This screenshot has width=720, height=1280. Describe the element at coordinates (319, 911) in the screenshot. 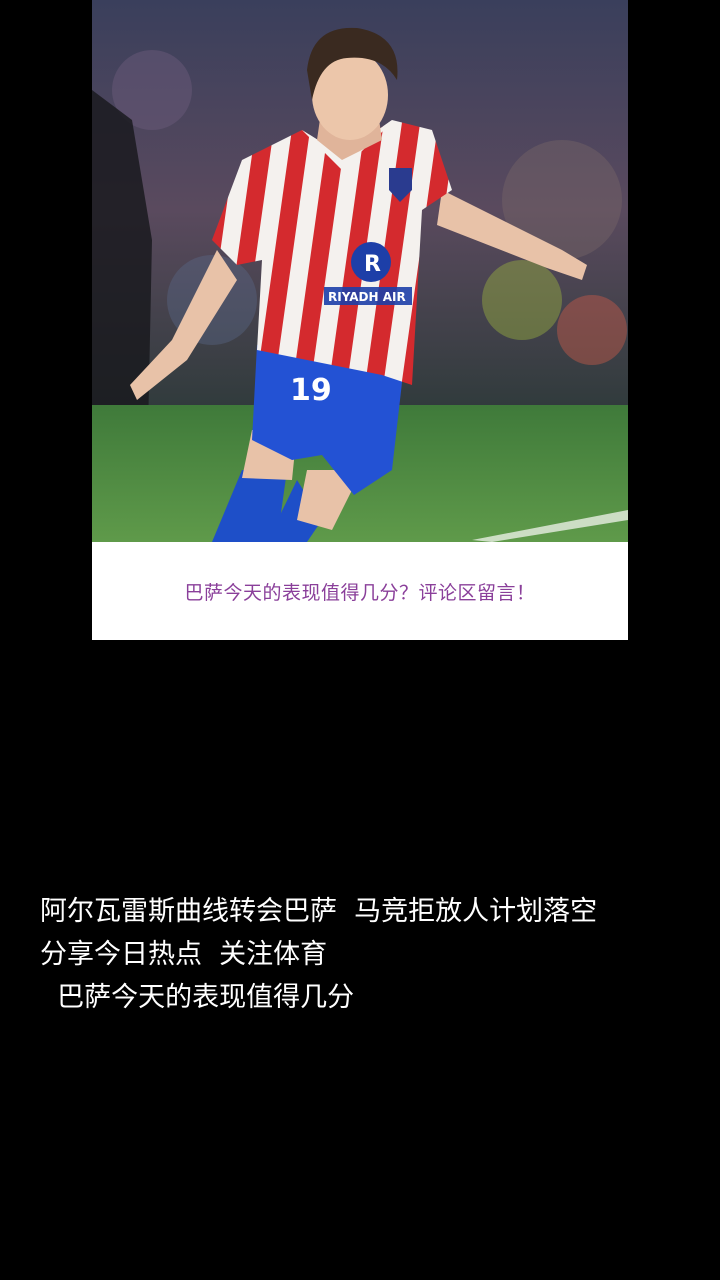

I see `subtitle-line-1: 阿尔瓦雷斯曲线转会巴萨 马竞拒放人计划落空` at that location.